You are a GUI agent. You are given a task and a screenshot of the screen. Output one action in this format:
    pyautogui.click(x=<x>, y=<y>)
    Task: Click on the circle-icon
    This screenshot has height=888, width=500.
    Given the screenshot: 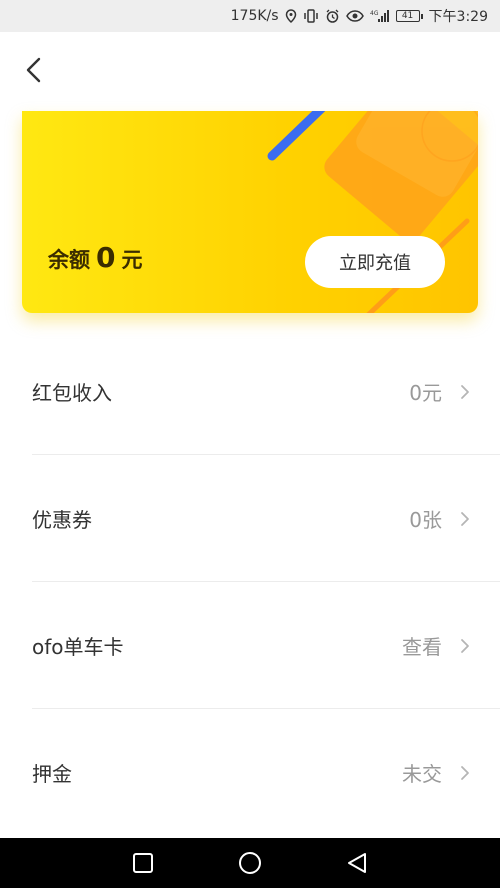 What is the action you would take?
    pyautogui.click(x=249, y=863)
    